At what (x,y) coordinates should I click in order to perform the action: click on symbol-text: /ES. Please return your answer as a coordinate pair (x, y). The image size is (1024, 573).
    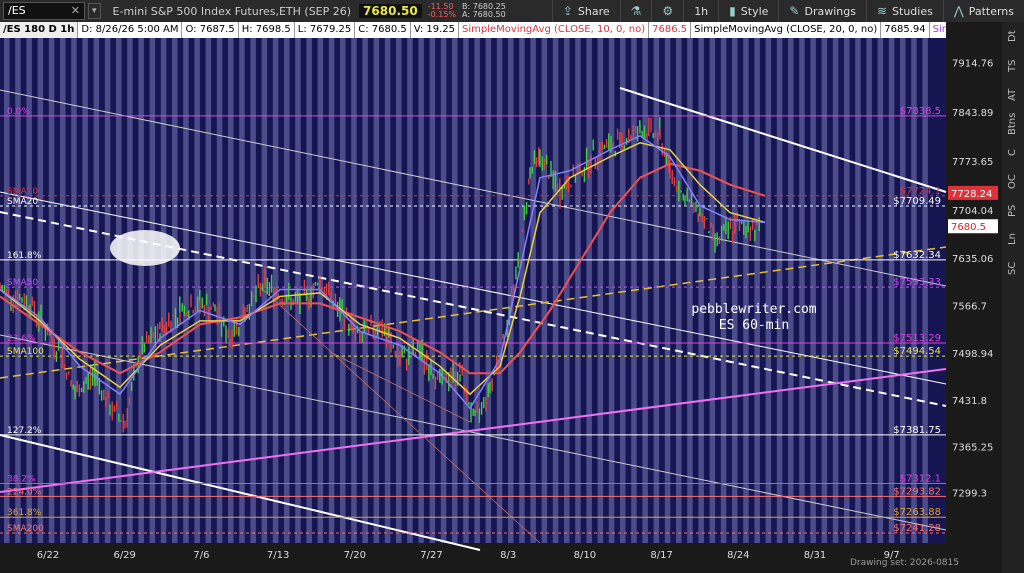
    Looking at the image, I should click on (17, 10).